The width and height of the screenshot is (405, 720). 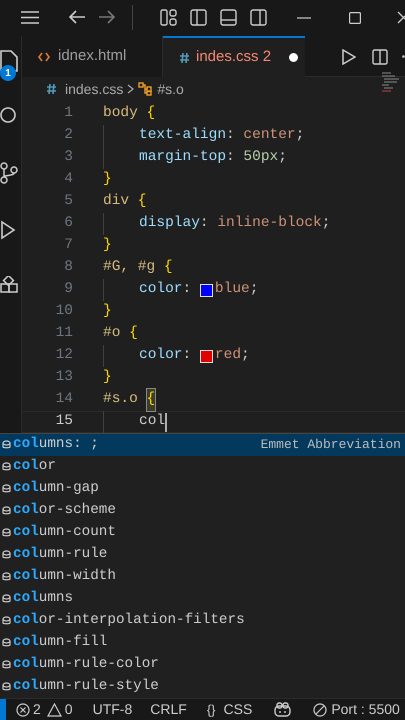 What do you see at coordinates (356, 709) in the screenshot?
I see `port-button: Port : 5500` at bounding box center [356, 709].